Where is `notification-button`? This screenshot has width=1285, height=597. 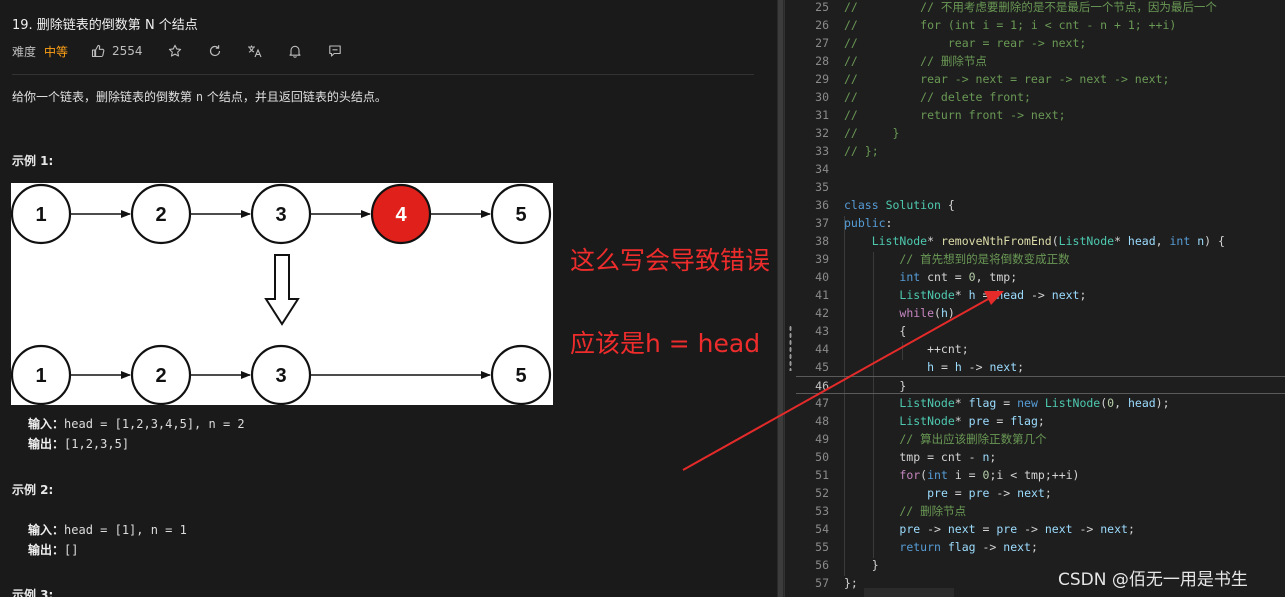 notification-button is located at coordinates (295, 51).